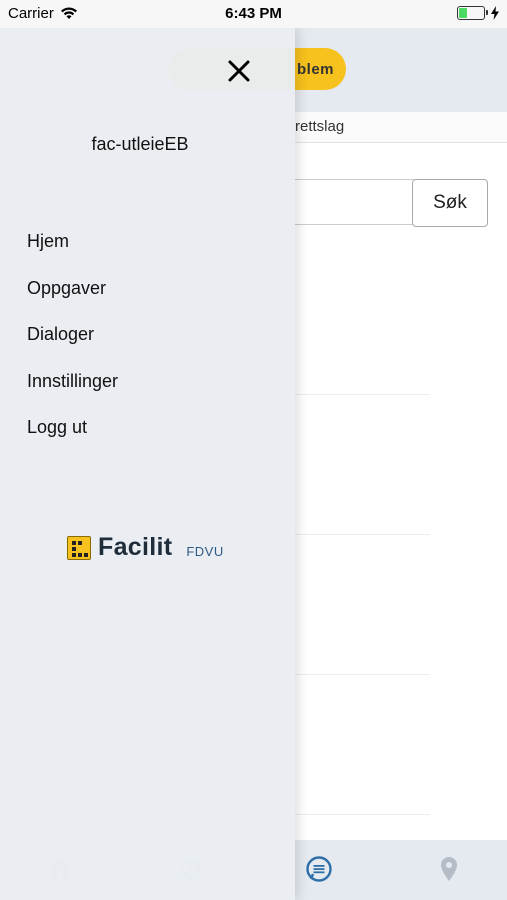  What do you see at coordinates (72, 249) in the screenshot?
I see `menu-item-hjem: Hjem` at bounding box center [72, 249].